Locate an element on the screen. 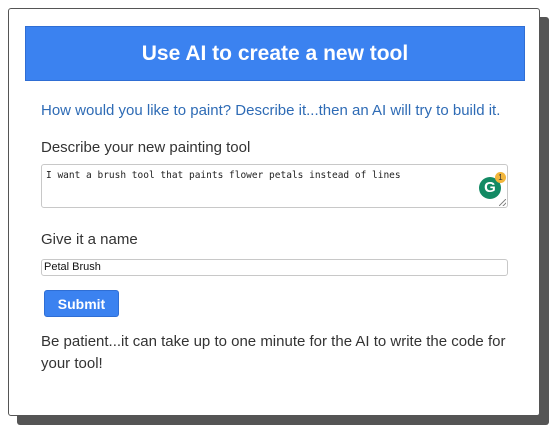 This screenshot has width=550, height=427. grammarly-badge: 1 is located at coordinates (500, 177).